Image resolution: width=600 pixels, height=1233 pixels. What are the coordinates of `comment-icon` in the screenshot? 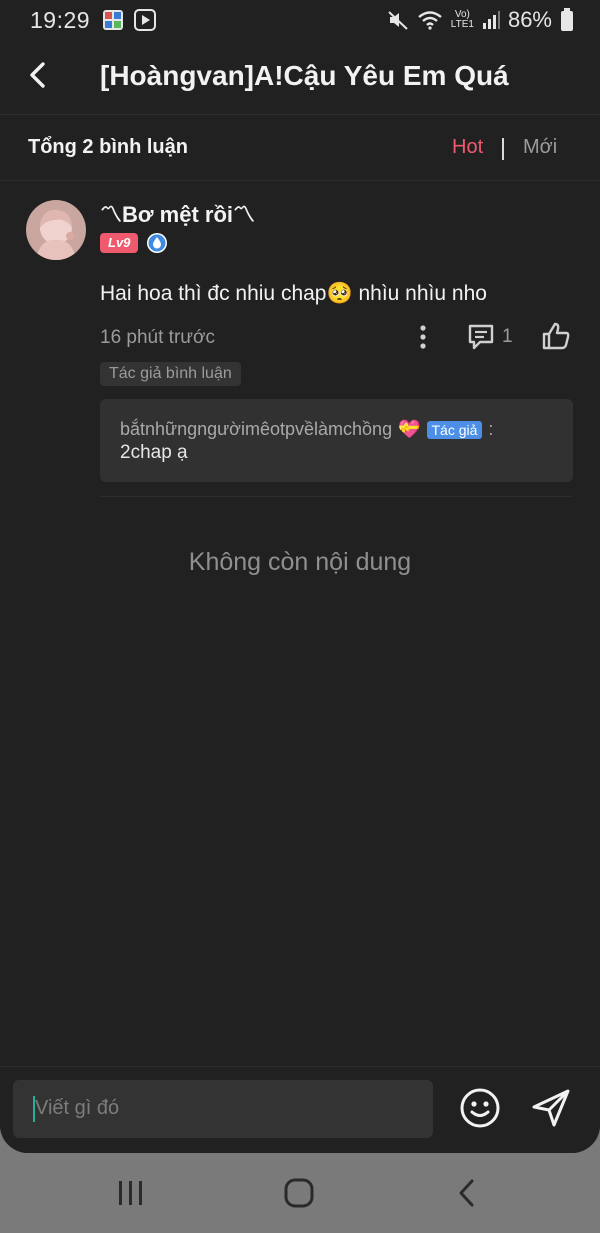 It's located at (481, 337).